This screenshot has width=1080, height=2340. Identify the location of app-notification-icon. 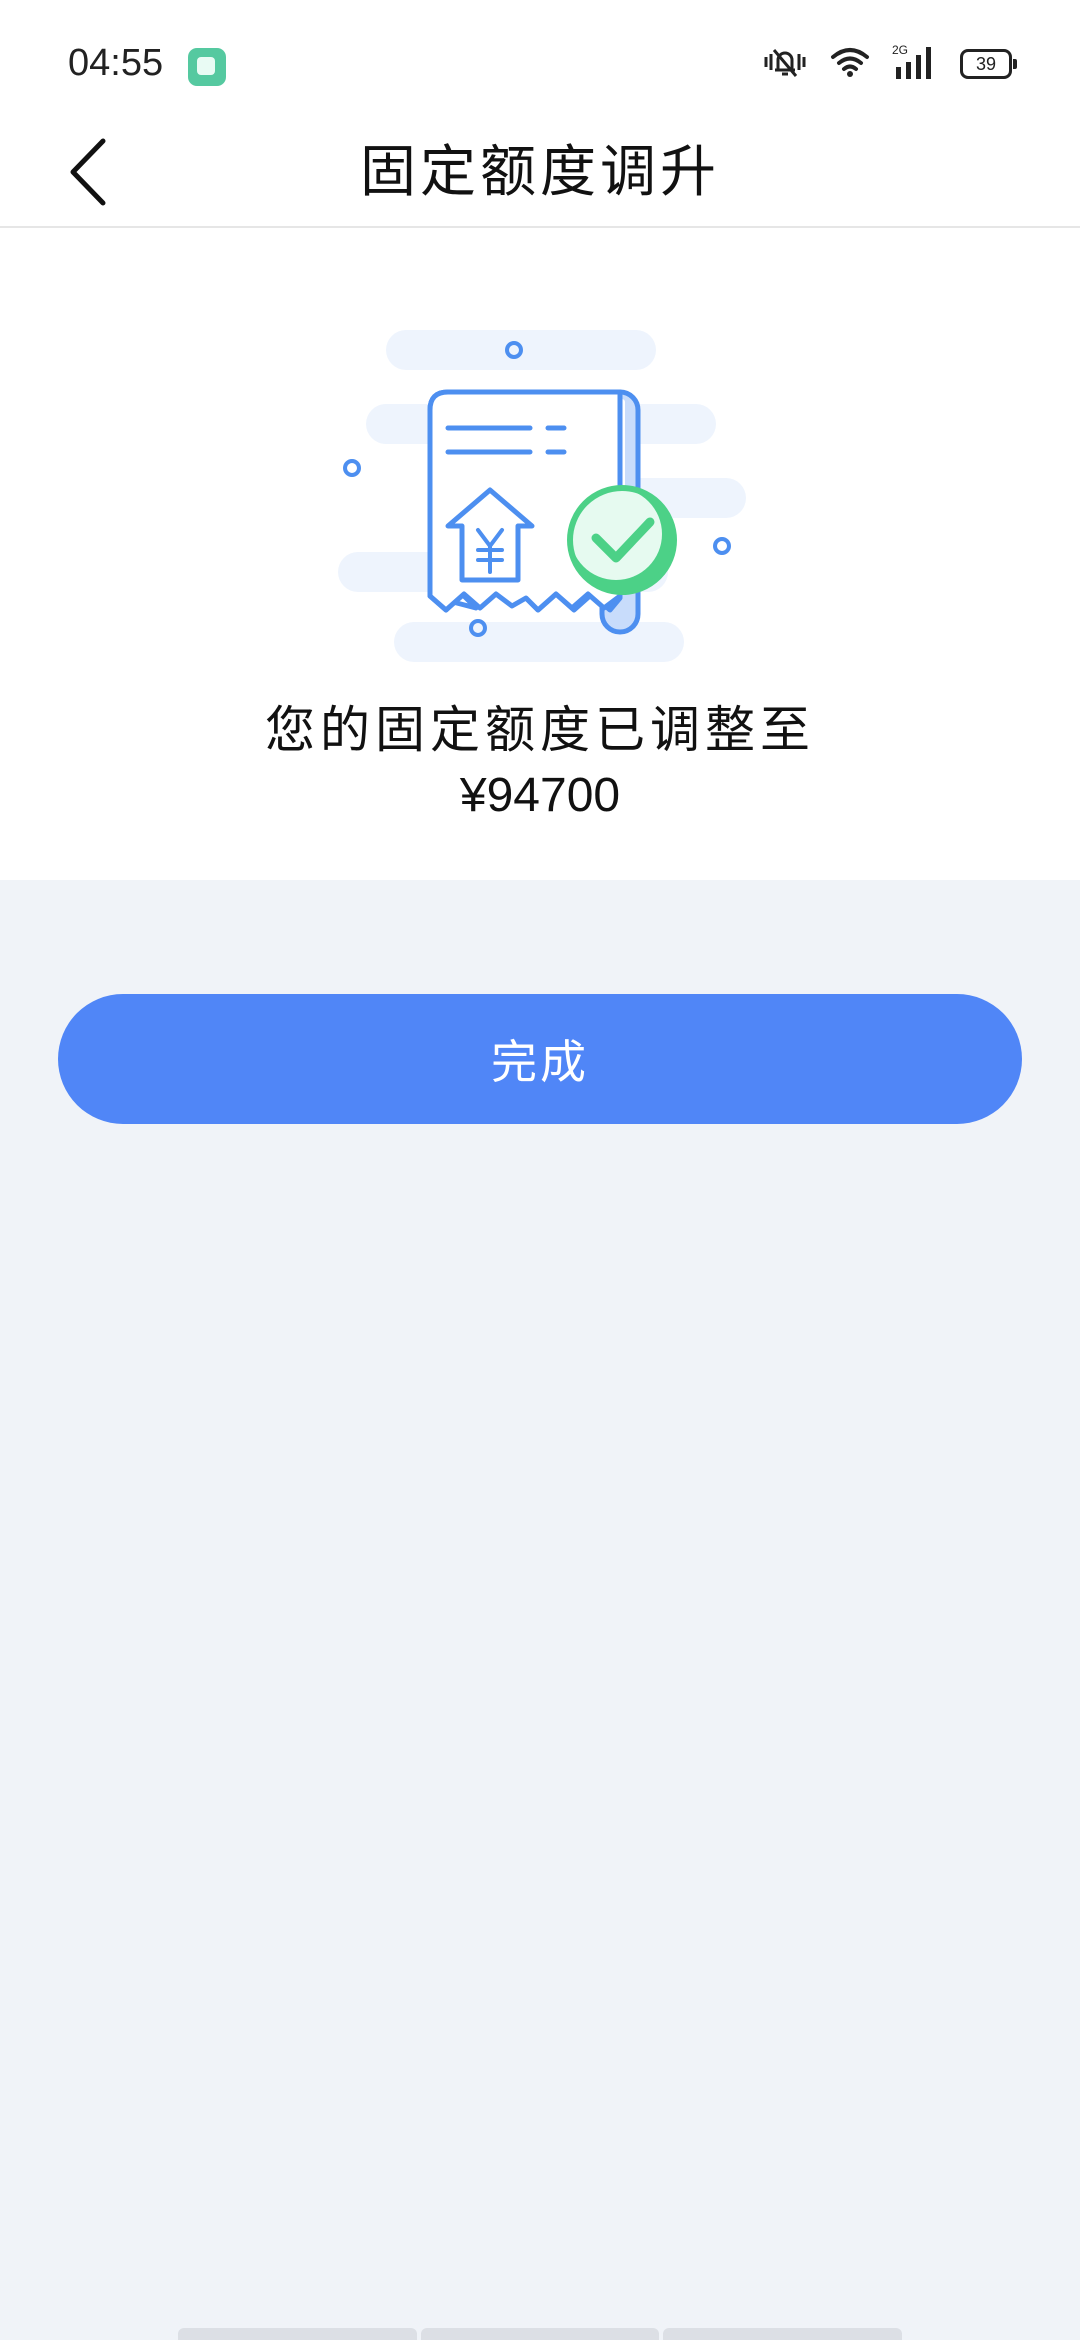
(207, 67).